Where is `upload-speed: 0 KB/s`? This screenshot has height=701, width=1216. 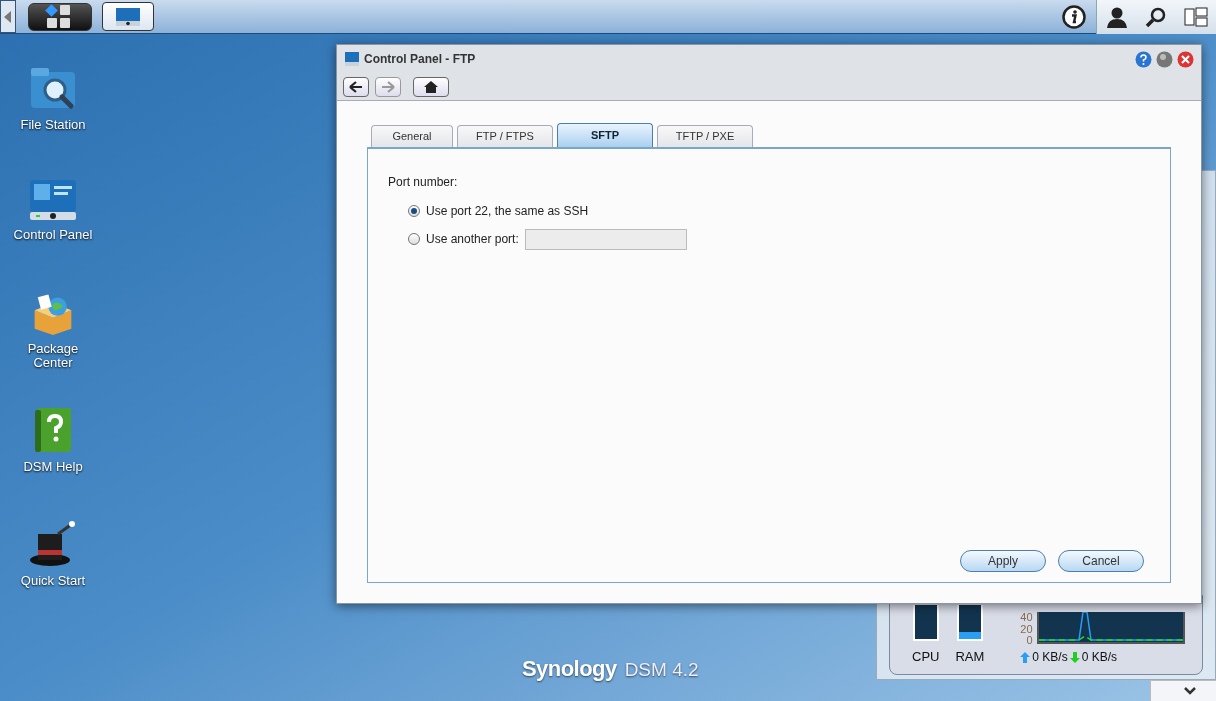
upload-speed: 0 KB/s is located at coordinates (1050, 657).